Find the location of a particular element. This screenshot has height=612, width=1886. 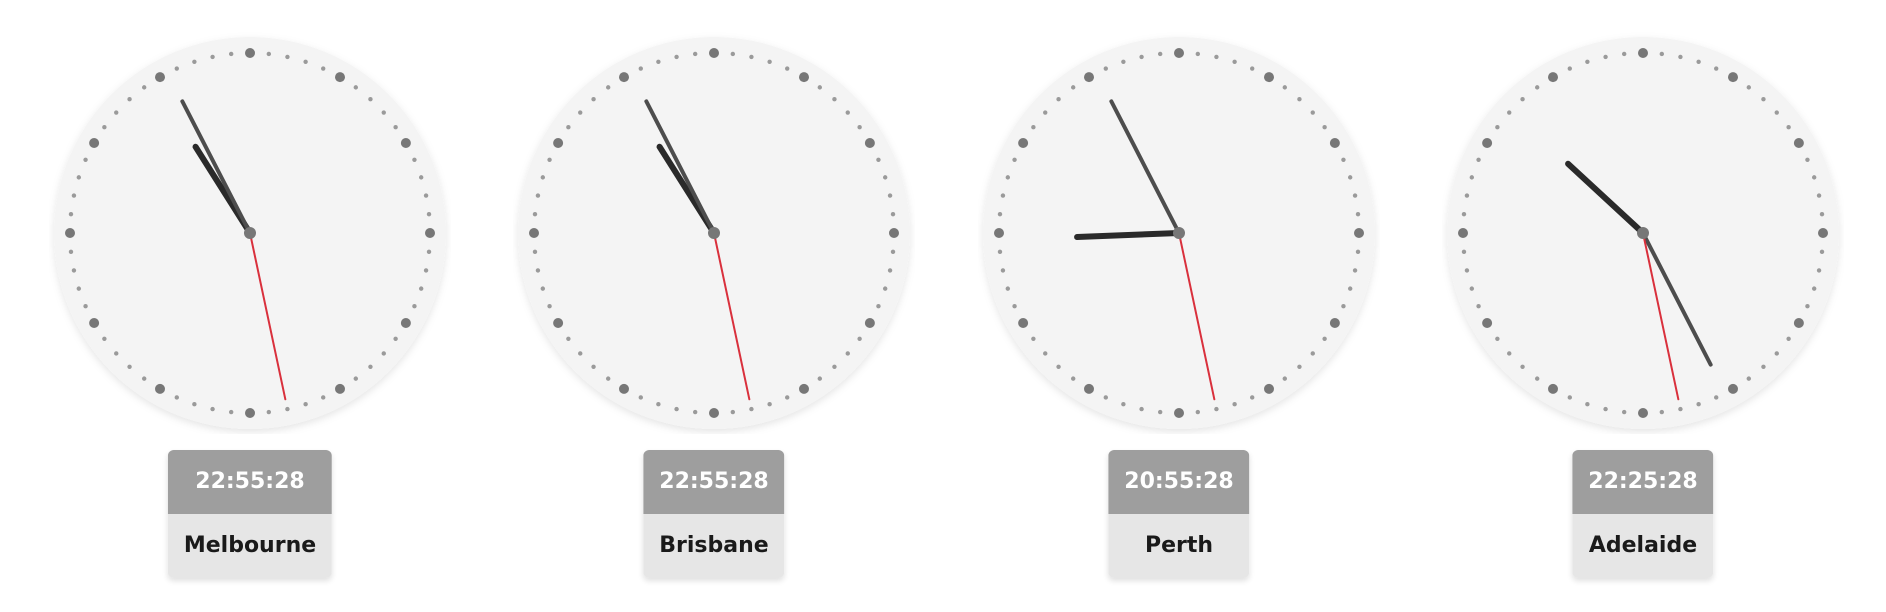

time-readout: 20:55:28 is located at coordinates (1179, 482).